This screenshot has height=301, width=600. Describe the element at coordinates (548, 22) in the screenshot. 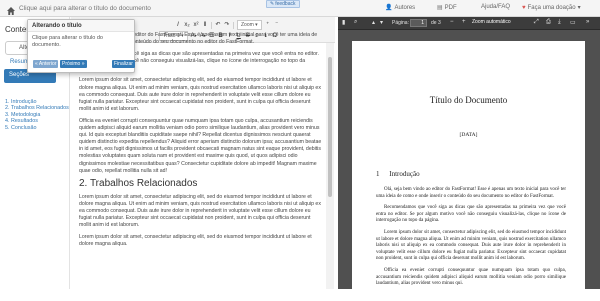

I see `print-icon: ⎙` at that location.